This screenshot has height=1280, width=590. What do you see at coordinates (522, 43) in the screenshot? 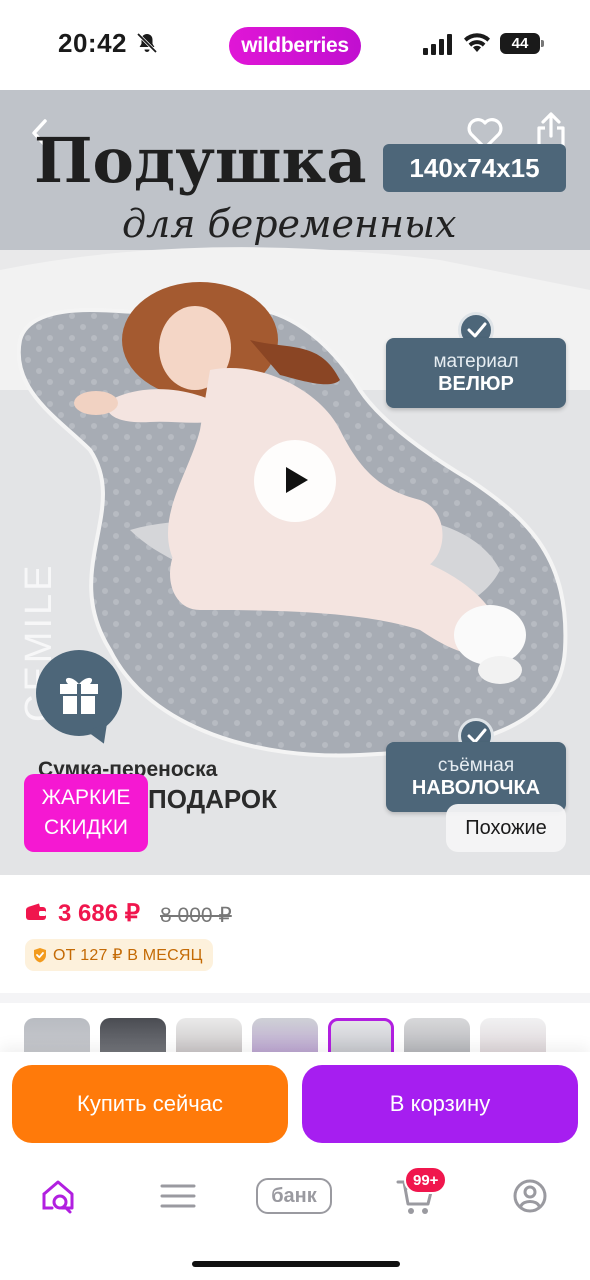
I see `battery-indicator: 44` at bounding box center [522, 43].